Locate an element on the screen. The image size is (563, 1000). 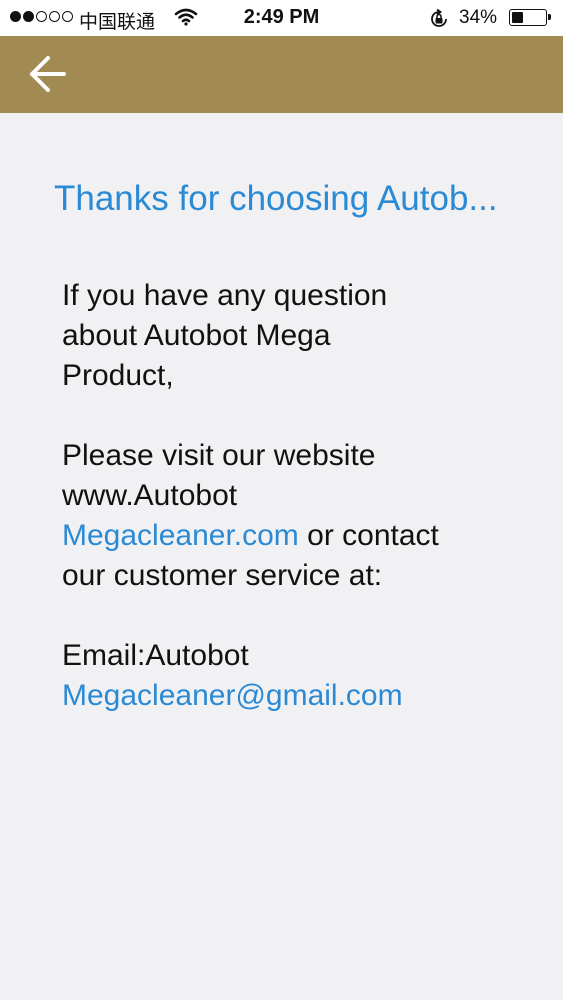
navigation-bar is located at coordinates (281, 74).